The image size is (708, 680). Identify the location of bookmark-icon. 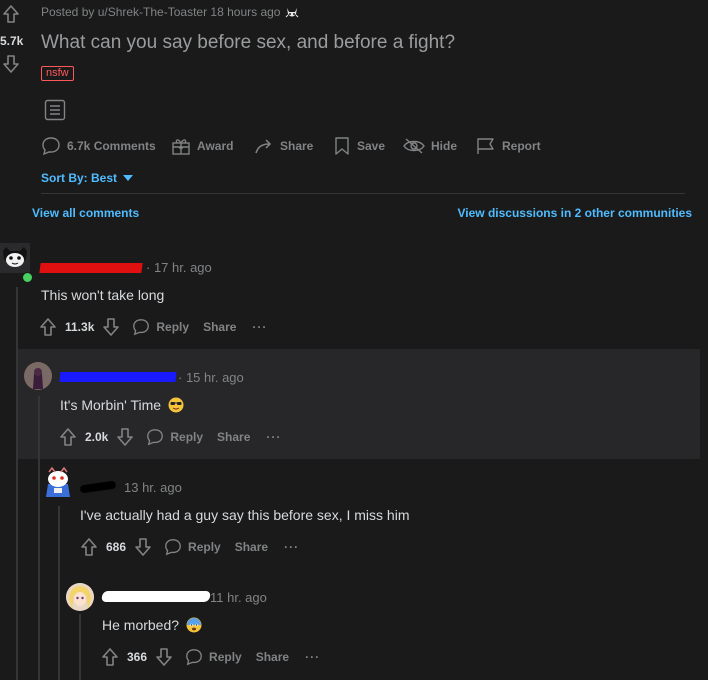
(342, 146).